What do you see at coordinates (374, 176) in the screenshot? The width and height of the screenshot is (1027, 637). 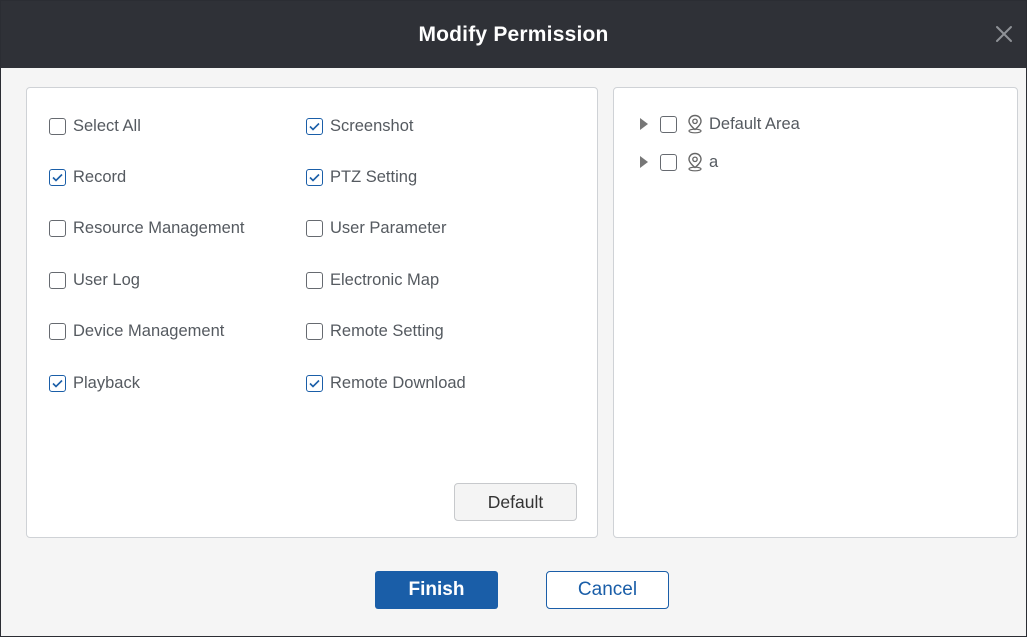 I see `checkbox-label: PTZ Setting` at bounding box center [374, 176].